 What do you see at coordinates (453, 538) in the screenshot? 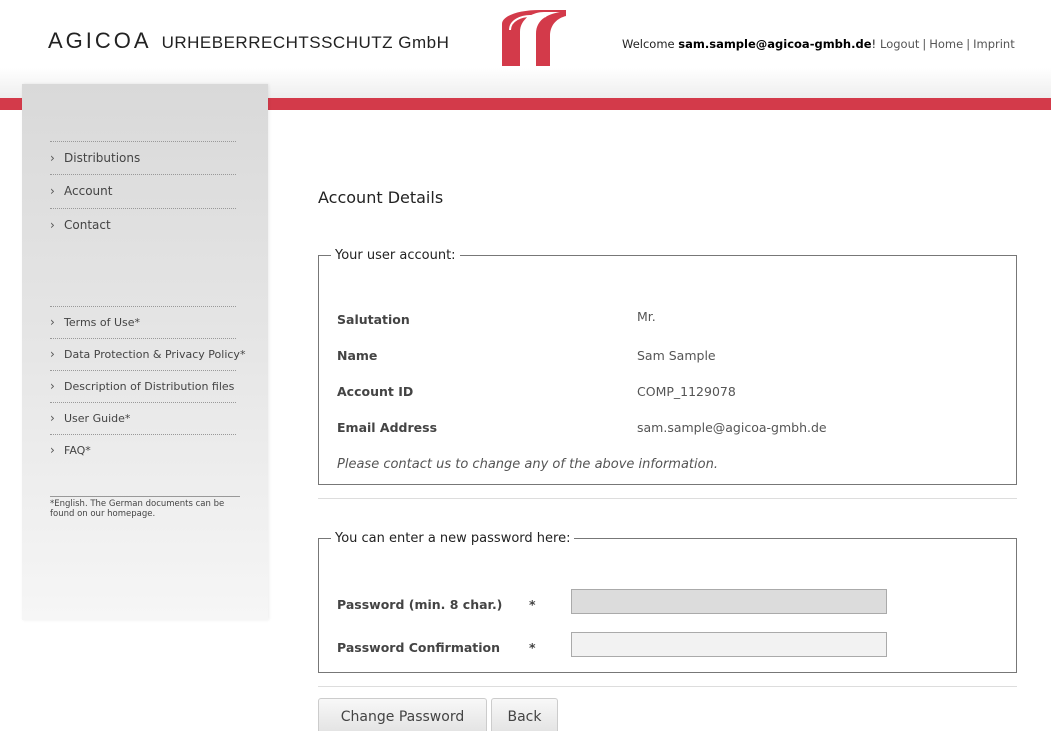
I see `password-legend: You can enter a new password here:` at bounding box center [453, 538].